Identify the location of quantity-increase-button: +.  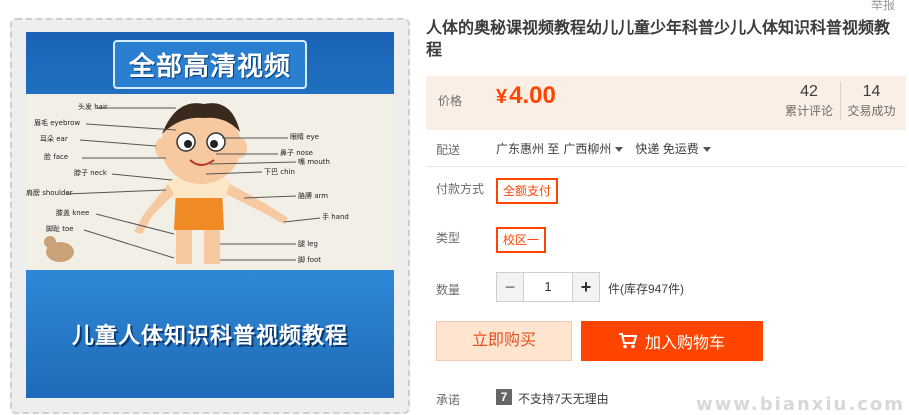
(586, 287).